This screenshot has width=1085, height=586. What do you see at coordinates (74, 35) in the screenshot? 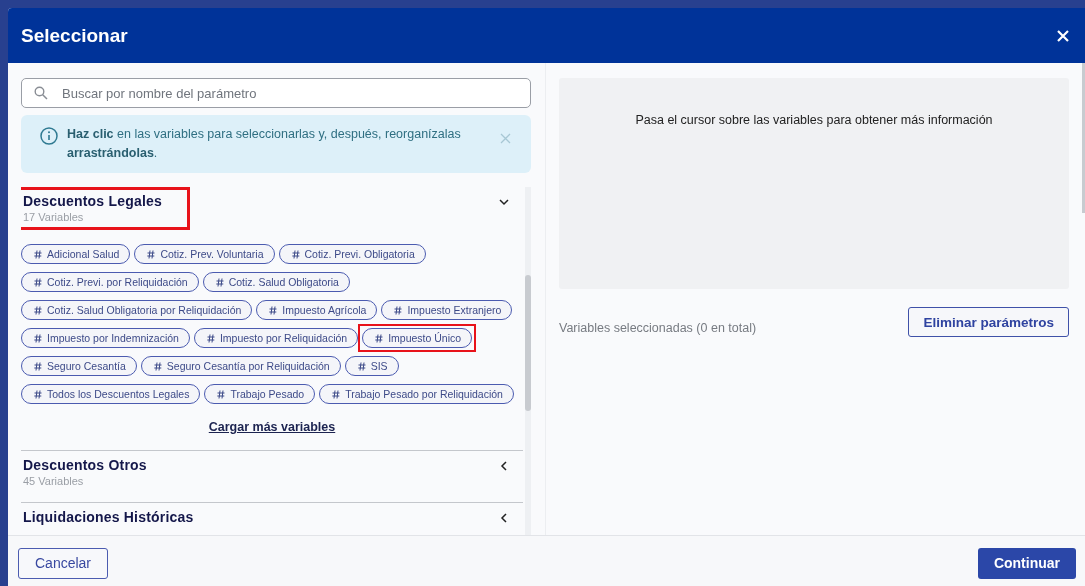
I see `dialog-title: Seleccionar` at bounding box center [74, 35].